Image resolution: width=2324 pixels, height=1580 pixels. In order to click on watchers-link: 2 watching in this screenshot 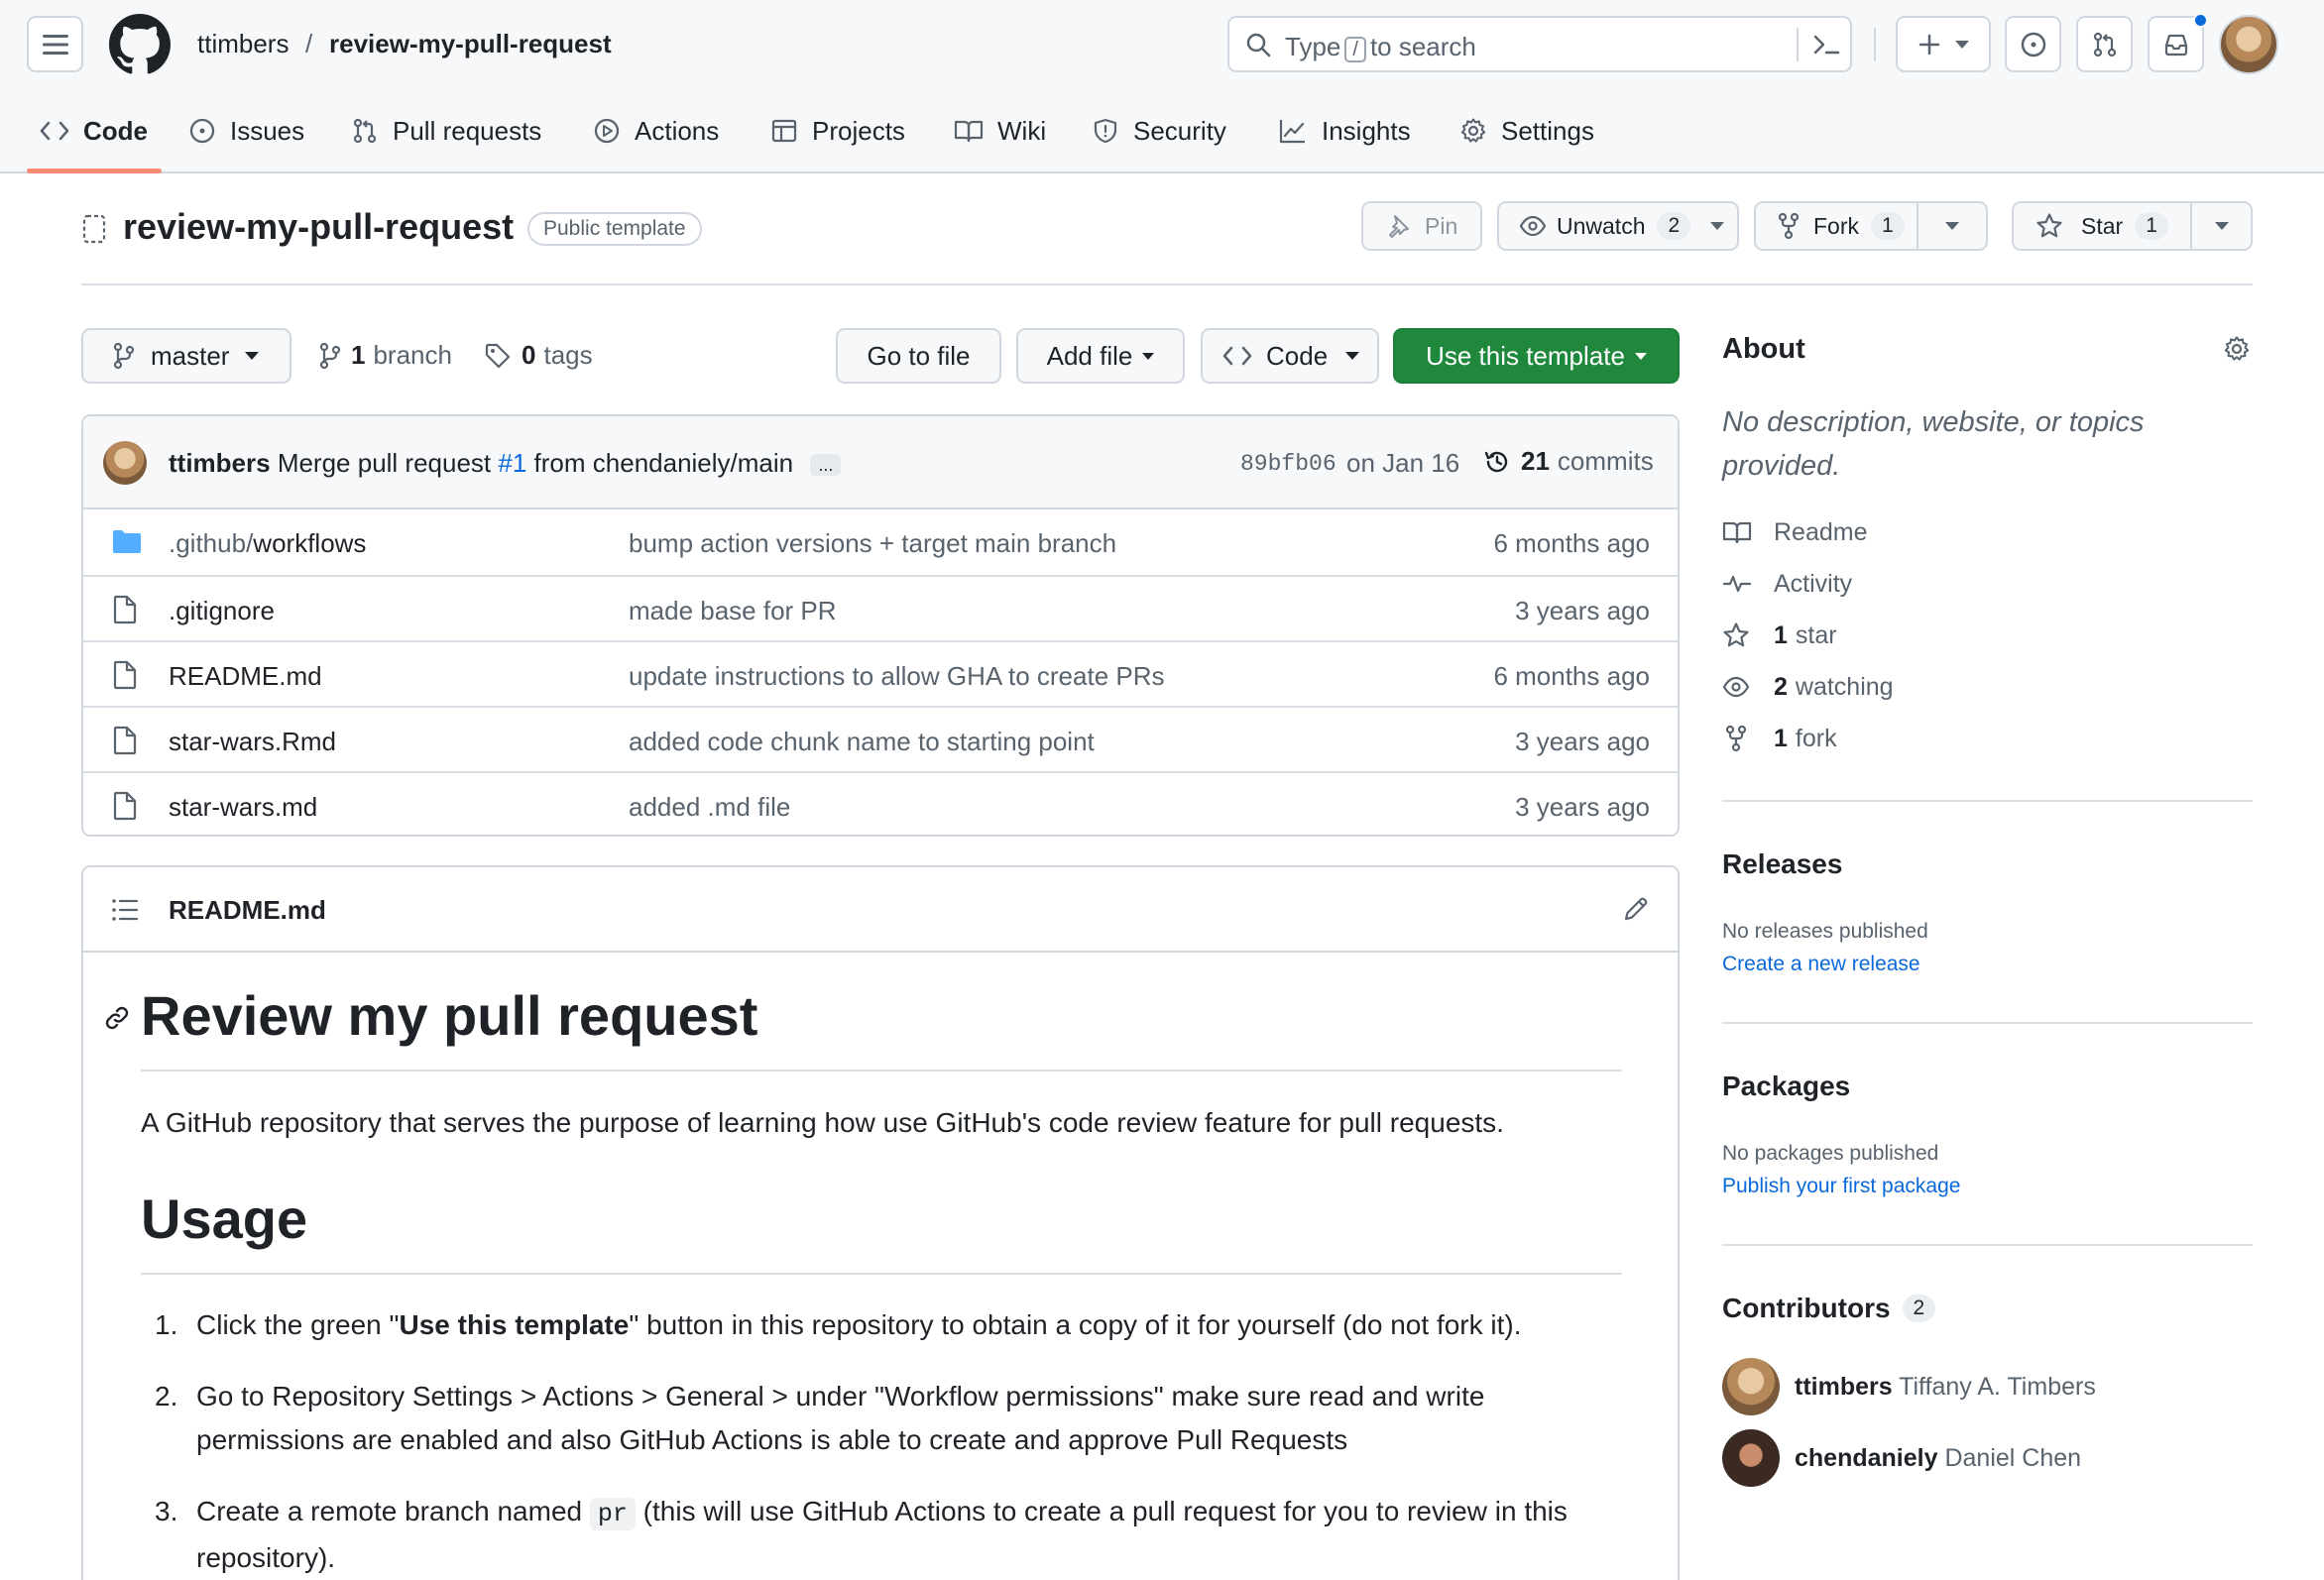, I will do `click(1808, 687)`.